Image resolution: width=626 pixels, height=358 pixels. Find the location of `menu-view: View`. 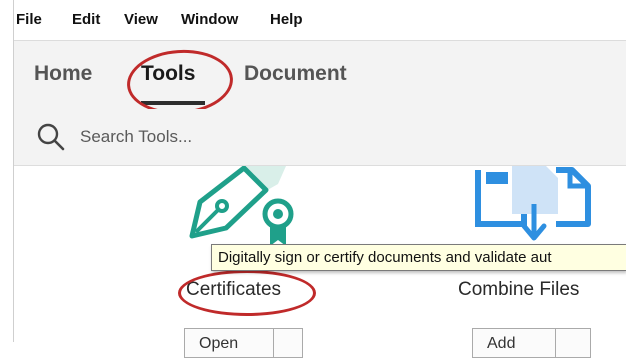

menu-view: View is located at coordinates (141, 19).